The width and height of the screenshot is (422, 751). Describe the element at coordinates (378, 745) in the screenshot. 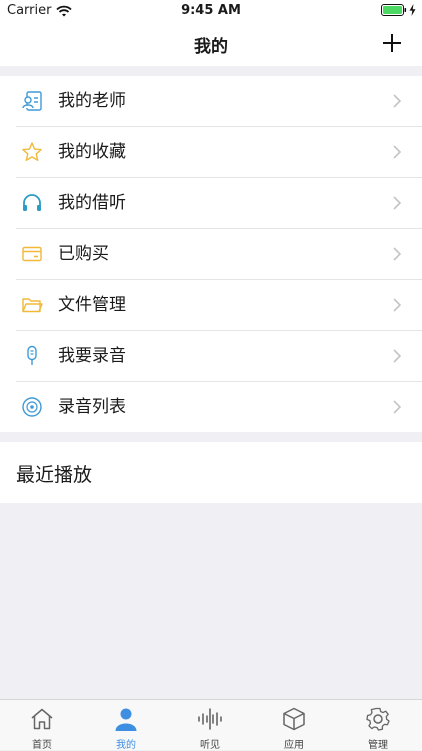

I see `tab-label: 管理` at that location.